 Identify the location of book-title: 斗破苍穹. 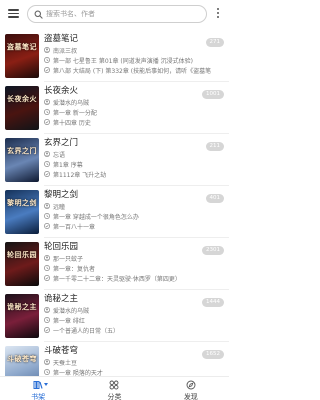
(61, 351).